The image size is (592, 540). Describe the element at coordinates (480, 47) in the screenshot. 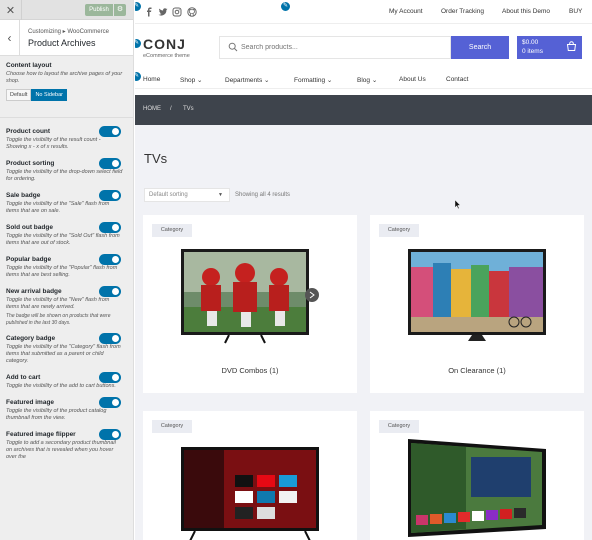

I see `search-button: Search` at that location.